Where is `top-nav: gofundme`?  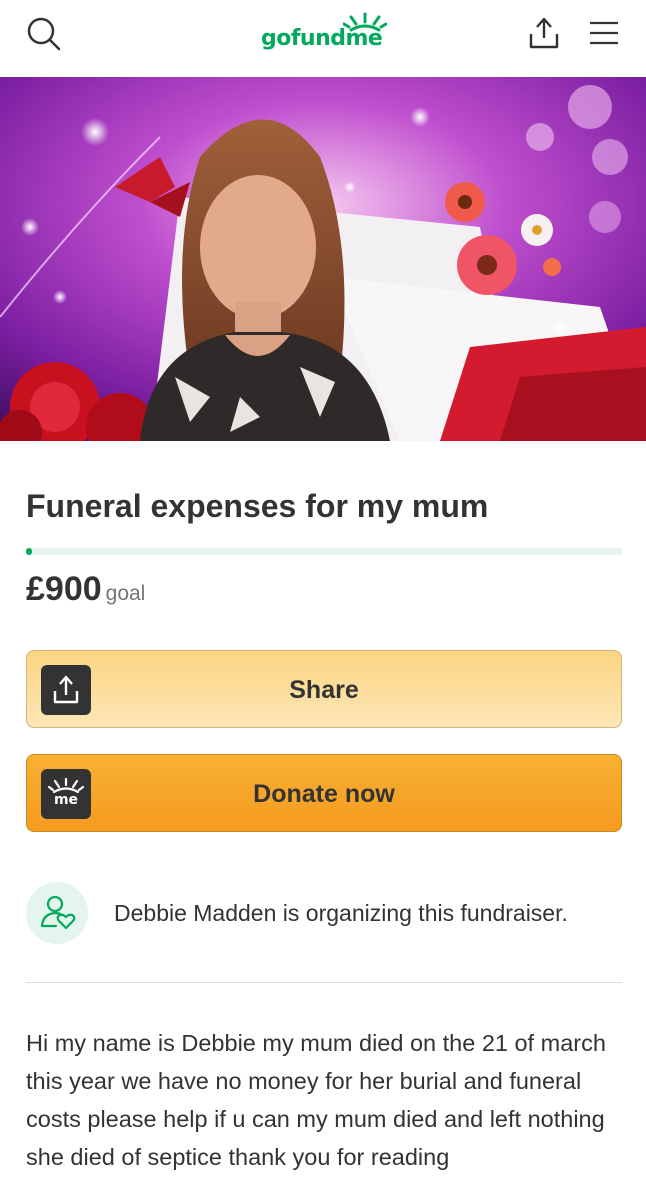 top-nav: gofundme is located at coordinates (323, 36).